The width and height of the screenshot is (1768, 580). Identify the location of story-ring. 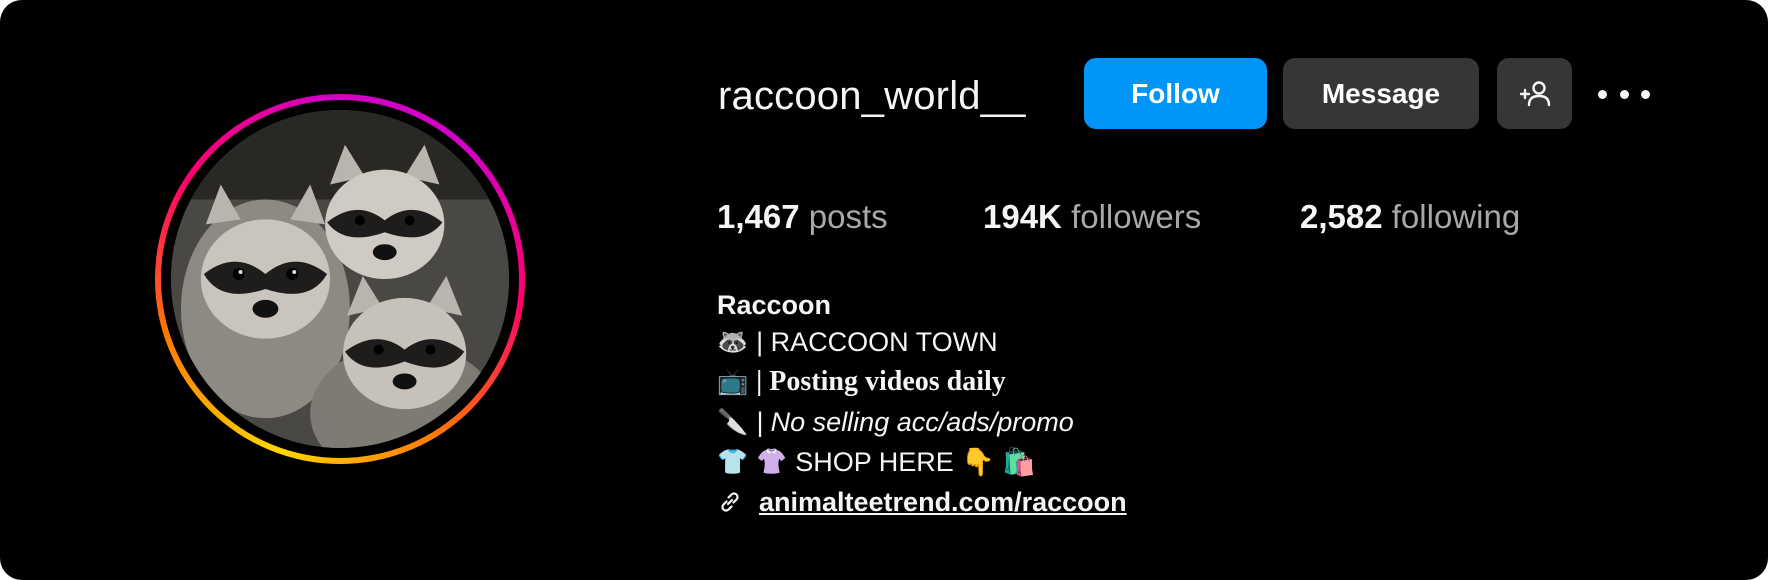
(340, 279).